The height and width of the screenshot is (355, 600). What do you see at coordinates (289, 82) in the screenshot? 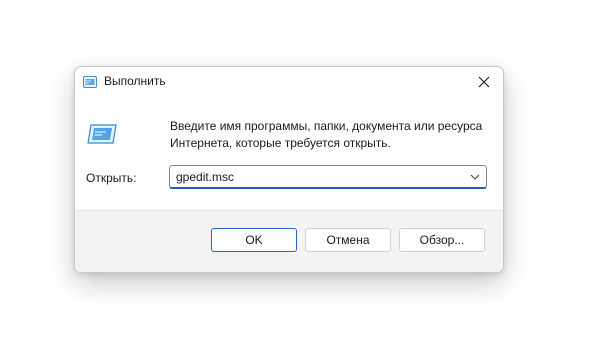
I see `title-bar: Выполнить` at bounding box center [289, 82].